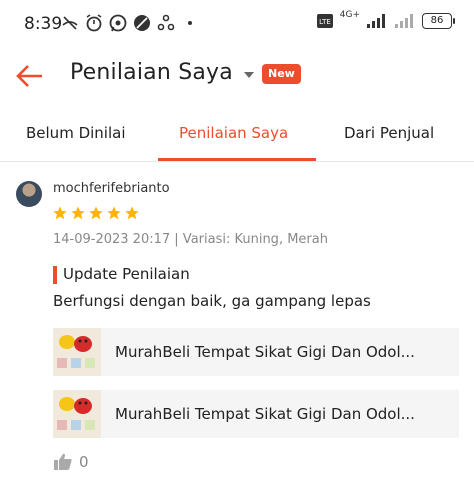 Image resolution: width=474 pixels, height=490 pixels. I want to click on review-date: 14-09-2023 20:17, so click(112, 239).